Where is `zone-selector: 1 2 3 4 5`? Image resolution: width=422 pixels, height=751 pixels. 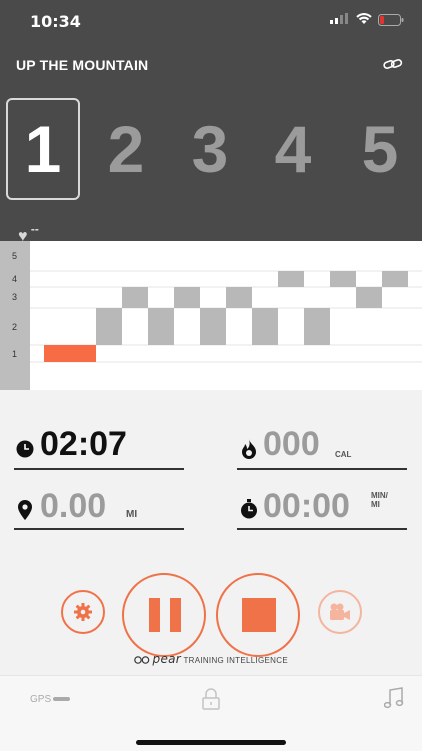
zone-selector: 1 2 3 4 5 is located at coordinates (211, 151).